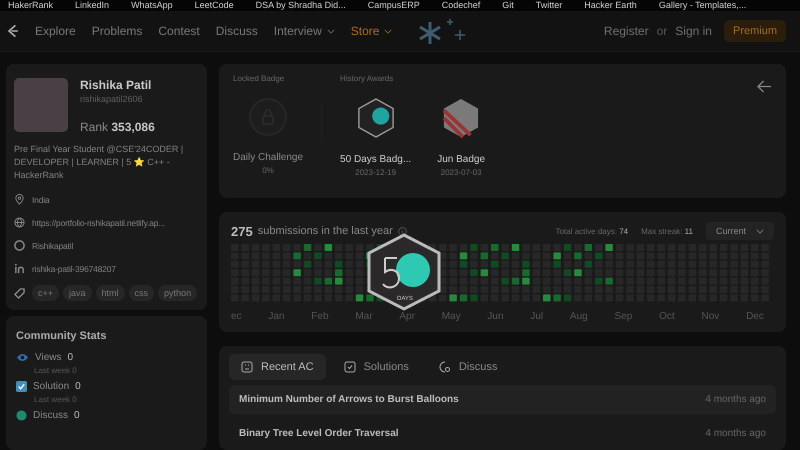 Image resolution: width=800 pixels, height=450 pixels. I want to click on bookmark-link: WhatsApp, so click(152, 5).